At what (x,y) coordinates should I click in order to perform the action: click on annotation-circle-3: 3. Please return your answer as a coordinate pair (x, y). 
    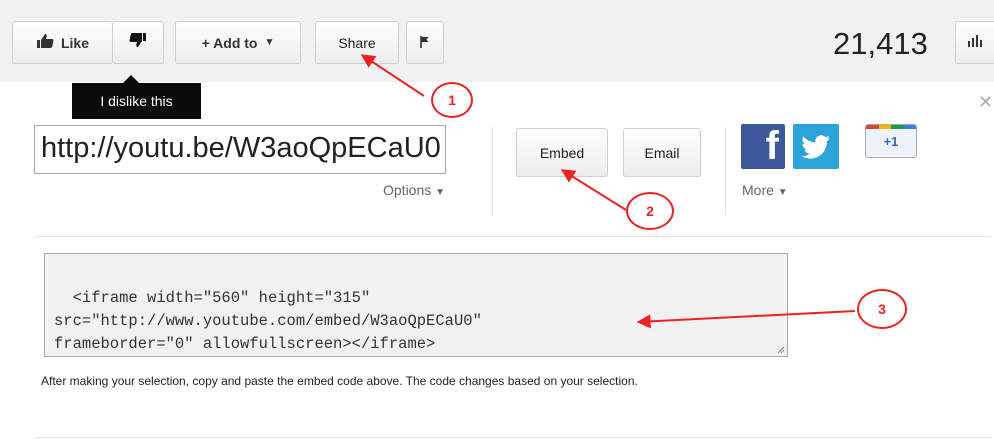
    Looking at the image, I should click on (882, 309).